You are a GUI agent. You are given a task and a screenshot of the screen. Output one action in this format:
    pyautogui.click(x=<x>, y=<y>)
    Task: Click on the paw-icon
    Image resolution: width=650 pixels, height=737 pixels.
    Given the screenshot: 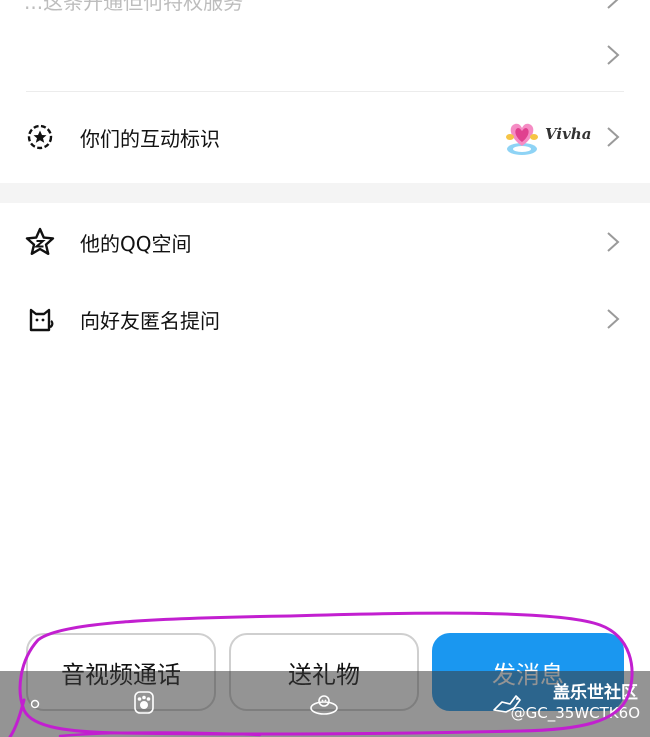 What is the action you would take?
    pyautogui.click(x=144, y=702)
    